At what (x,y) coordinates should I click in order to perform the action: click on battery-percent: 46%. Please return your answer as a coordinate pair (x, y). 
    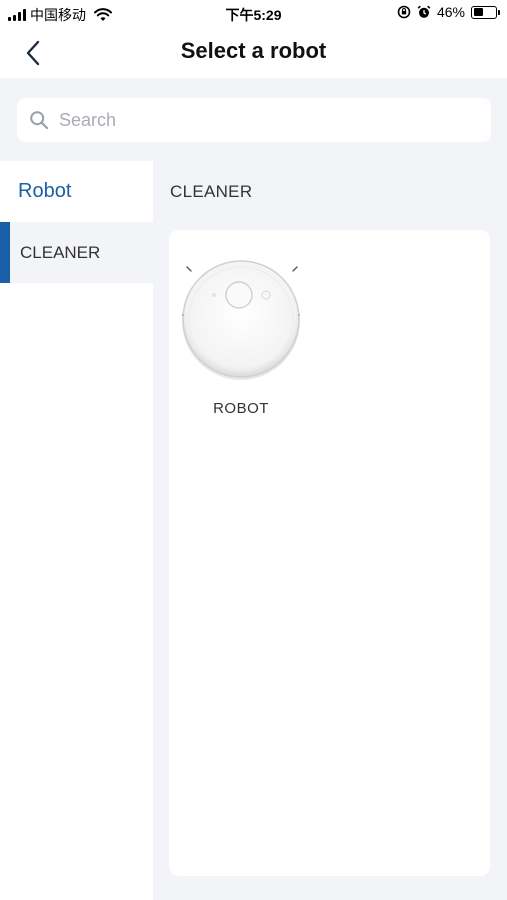
    Looking at the image, I should click on (450, 12).